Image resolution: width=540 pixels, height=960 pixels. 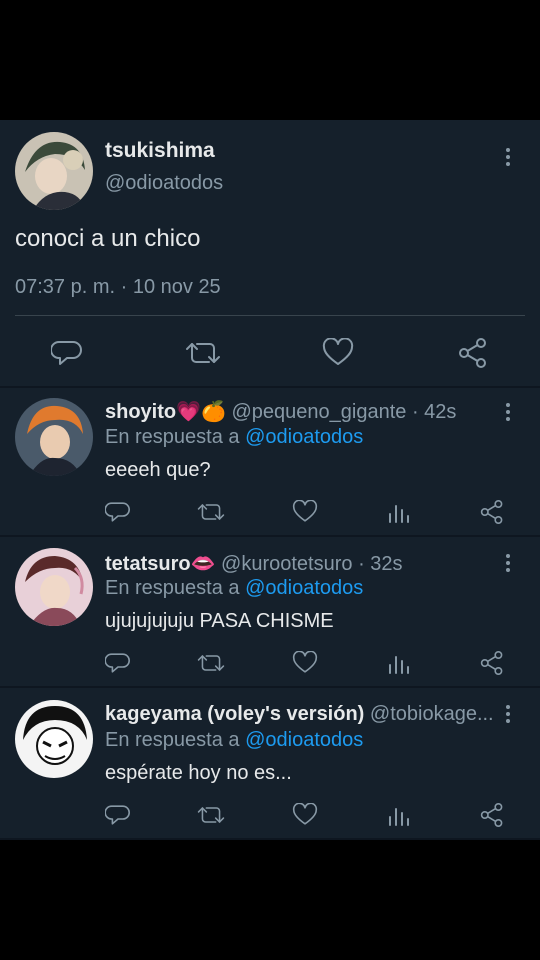 I want to click on avatar-tsukishima, so click(x=54, y=171).